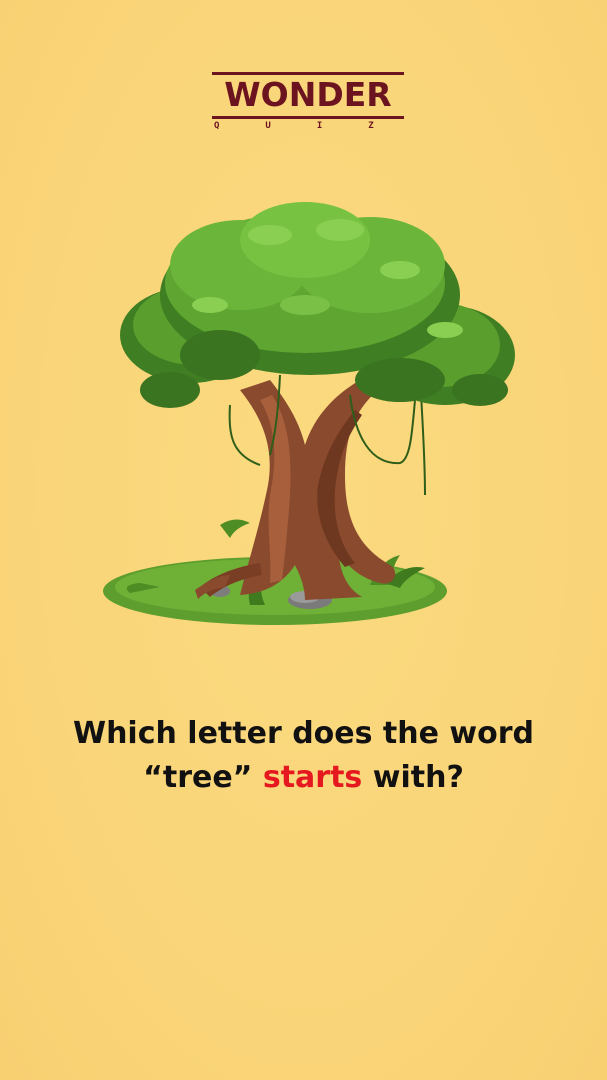 Image resolution: width=607 pixels, height=1080 pixels. Describe the element at coordinates (317, 305) in the screenshot. I see `tree-foliage` at that location.